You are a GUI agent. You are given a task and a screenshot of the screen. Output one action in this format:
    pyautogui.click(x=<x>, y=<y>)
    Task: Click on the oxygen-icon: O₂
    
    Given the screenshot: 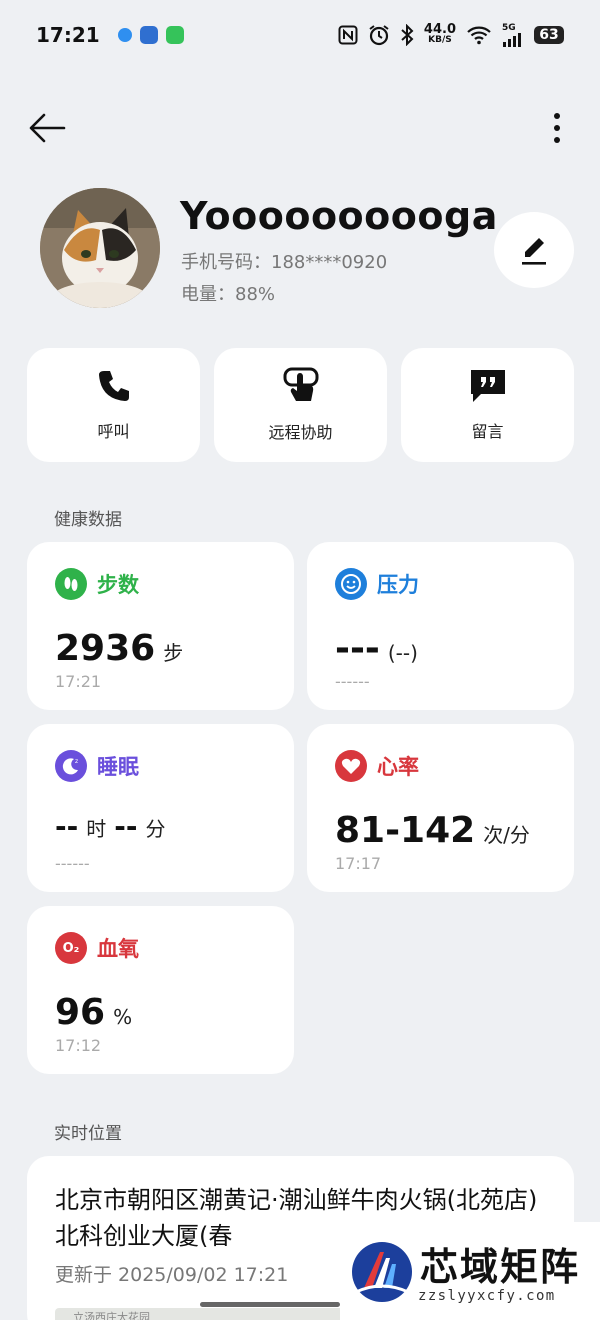 What is the action you would take?
    pyautogui.click(x=71, y=948)
    